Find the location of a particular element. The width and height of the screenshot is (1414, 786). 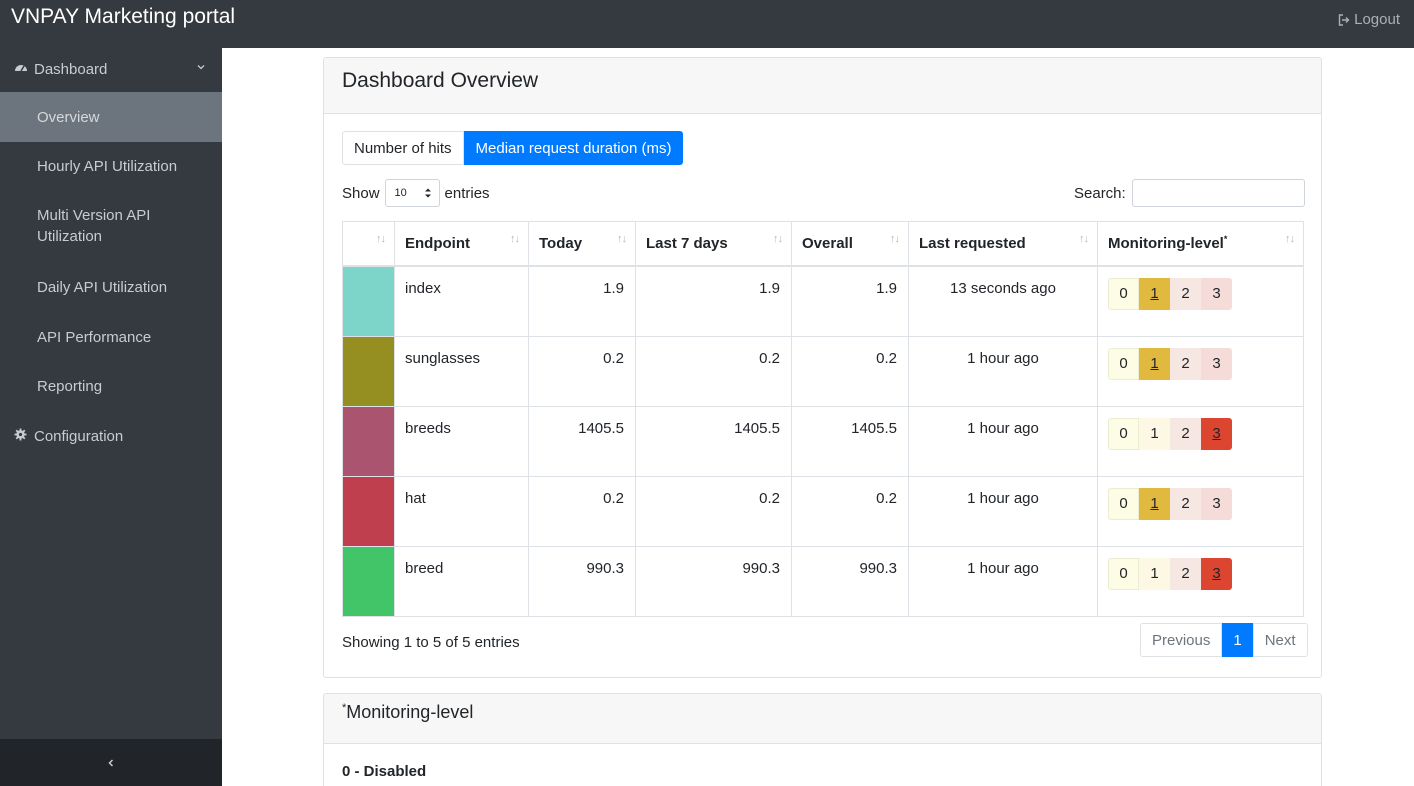

tab-median-request-duration: Median request duration (ms) is located at coordinates (573, 148).